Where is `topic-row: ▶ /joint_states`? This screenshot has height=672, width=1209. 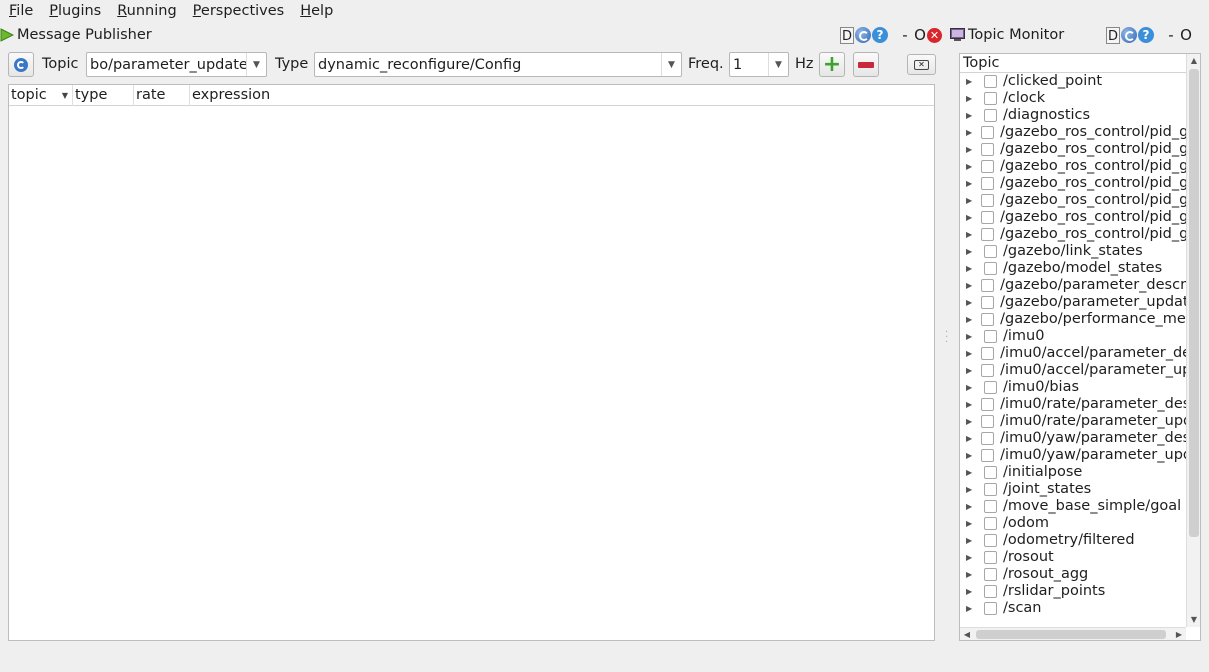
topic-row: ▶ /joint_states is located at coordinates (1073, 489).